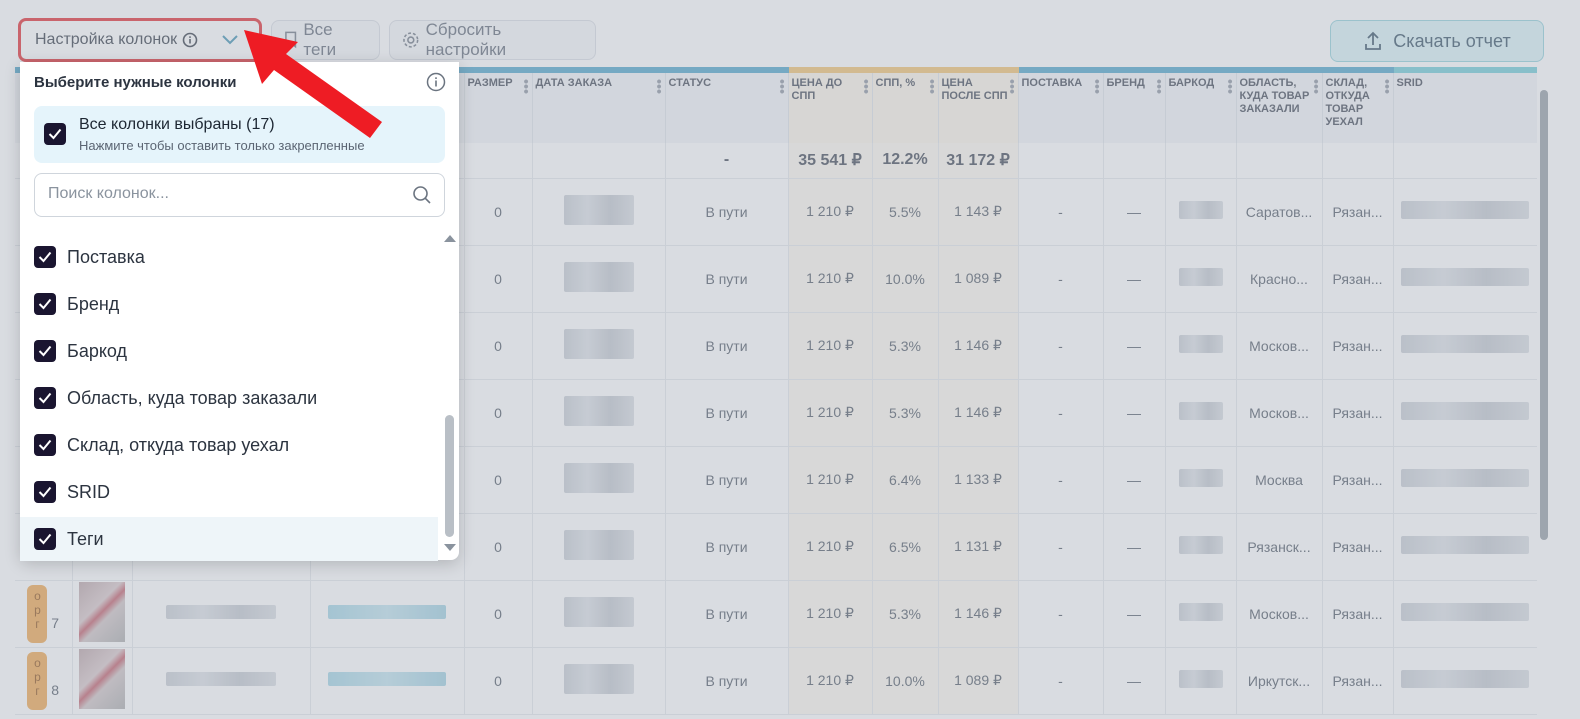  I want to click on column-option: Склад, откуда товар уехал, so click(229, 445).